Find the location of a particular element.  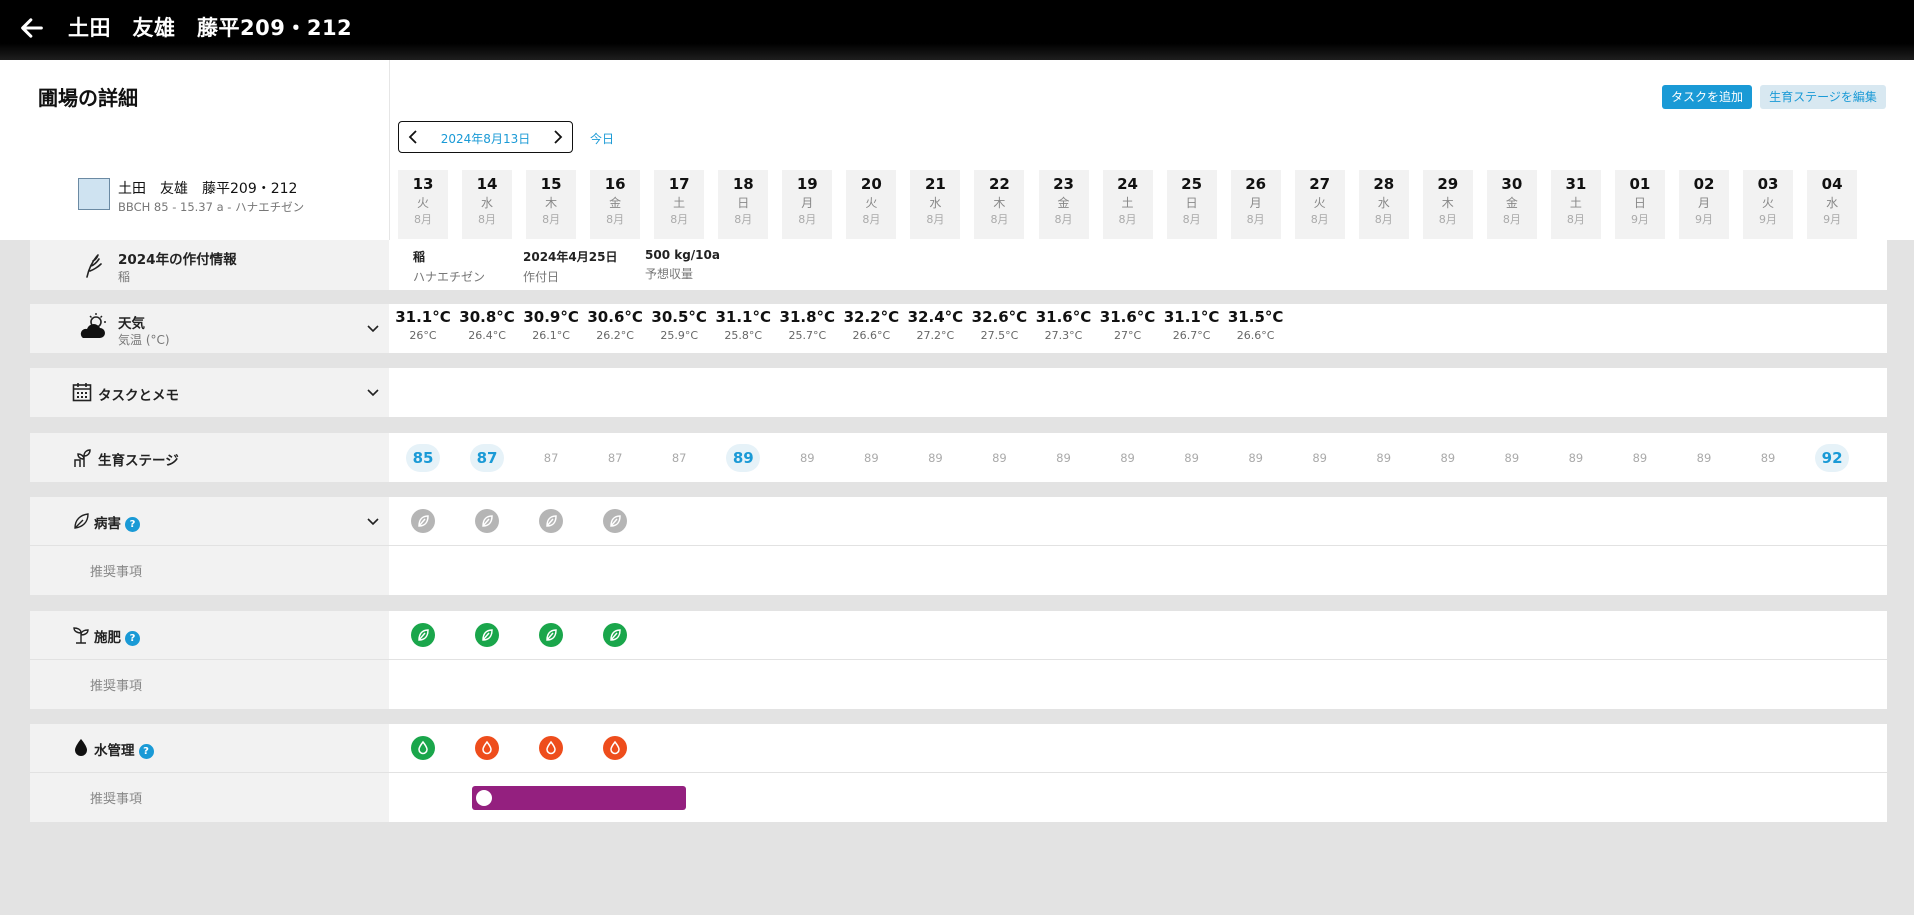

day-column: 29 木 8月 is located at coordinates (1447, 204).